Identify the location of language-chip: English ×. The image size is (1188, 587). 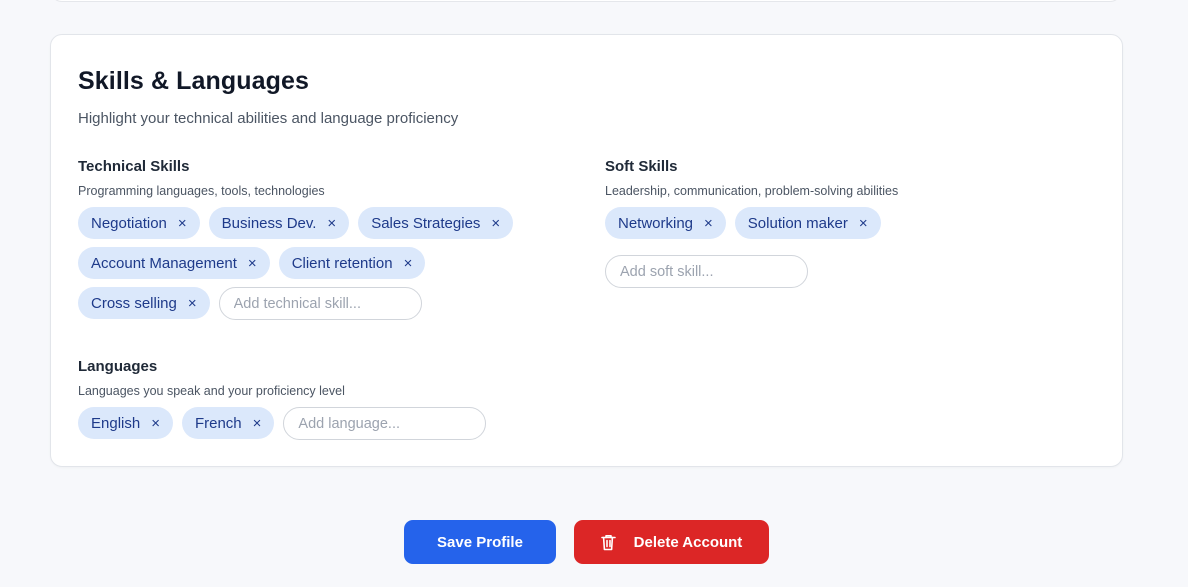
(125, 423).